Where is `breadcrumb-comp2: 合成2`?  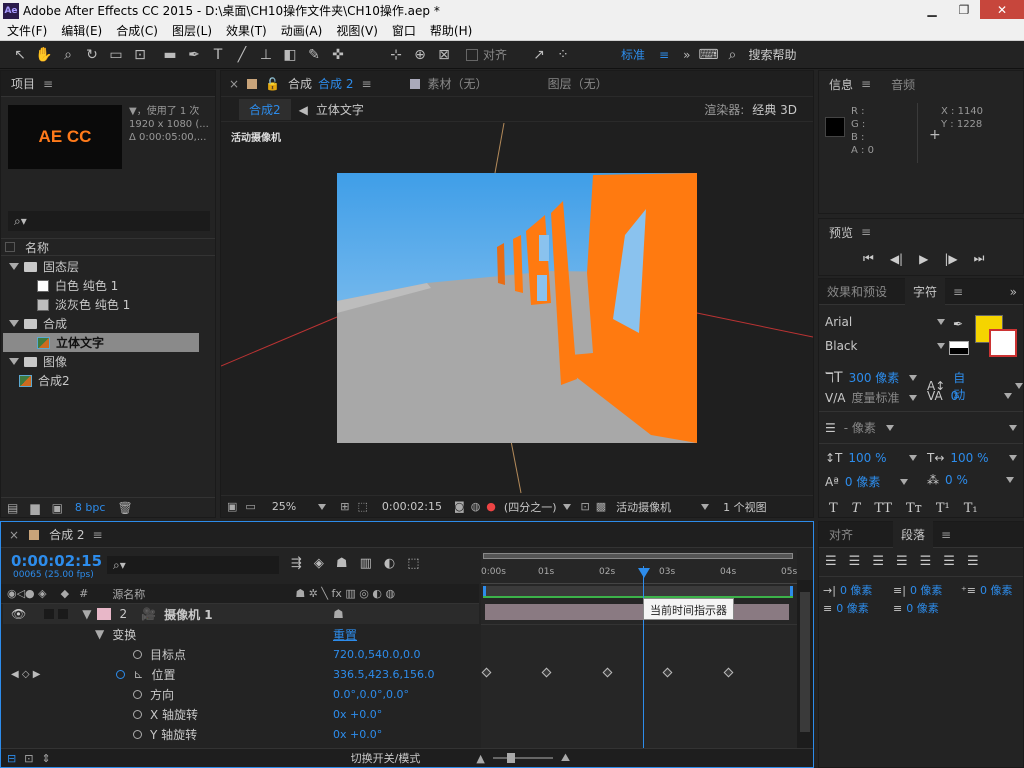
breadcrumb-comp2: 合成2 is located at coordinates (265, 109).